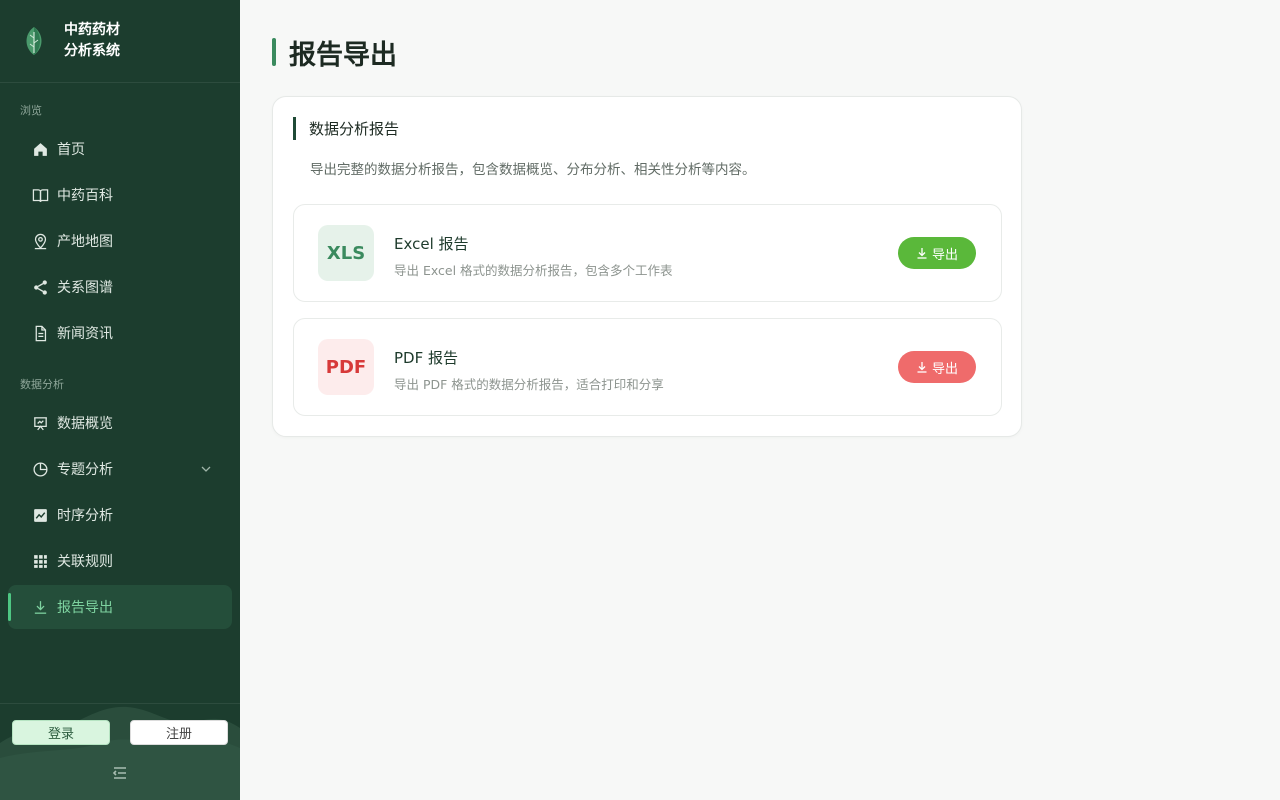  Describe the element at coordinates (647, 367) in the screenshot. I see `export-row-pdf: PDF PDF 报告 导出 PDF 格式的数据分析报告，适合打印和分享 导出` at that location.